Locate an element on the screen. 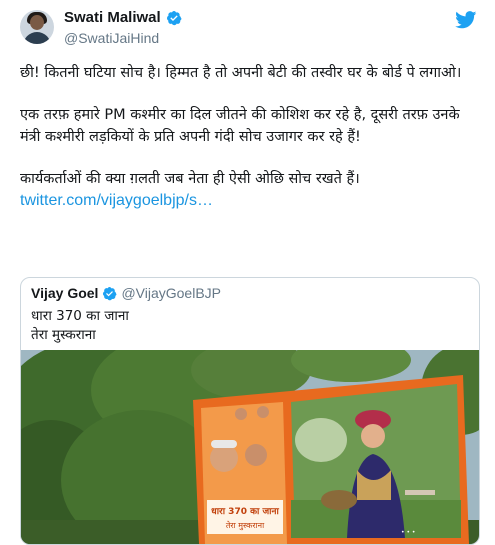 The image size is (495, 545). twitter-bird-icon is located at coordinates (466, 20).